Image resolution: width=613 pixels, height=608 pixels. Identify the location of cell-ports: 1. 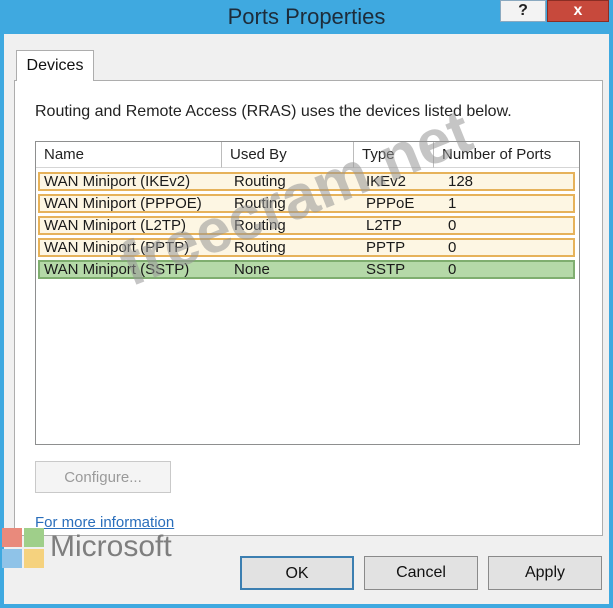
(452, 203).